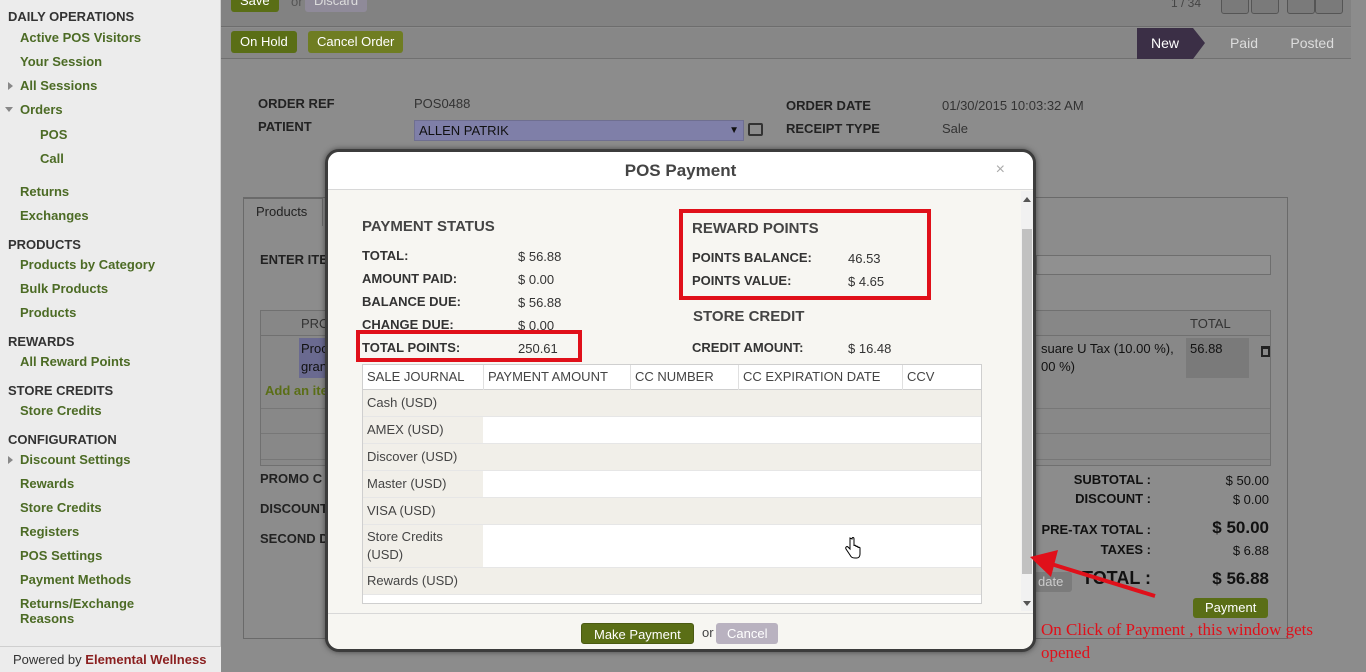  I want to click on balance-due-value: $ 56.88, so click(540, 302).